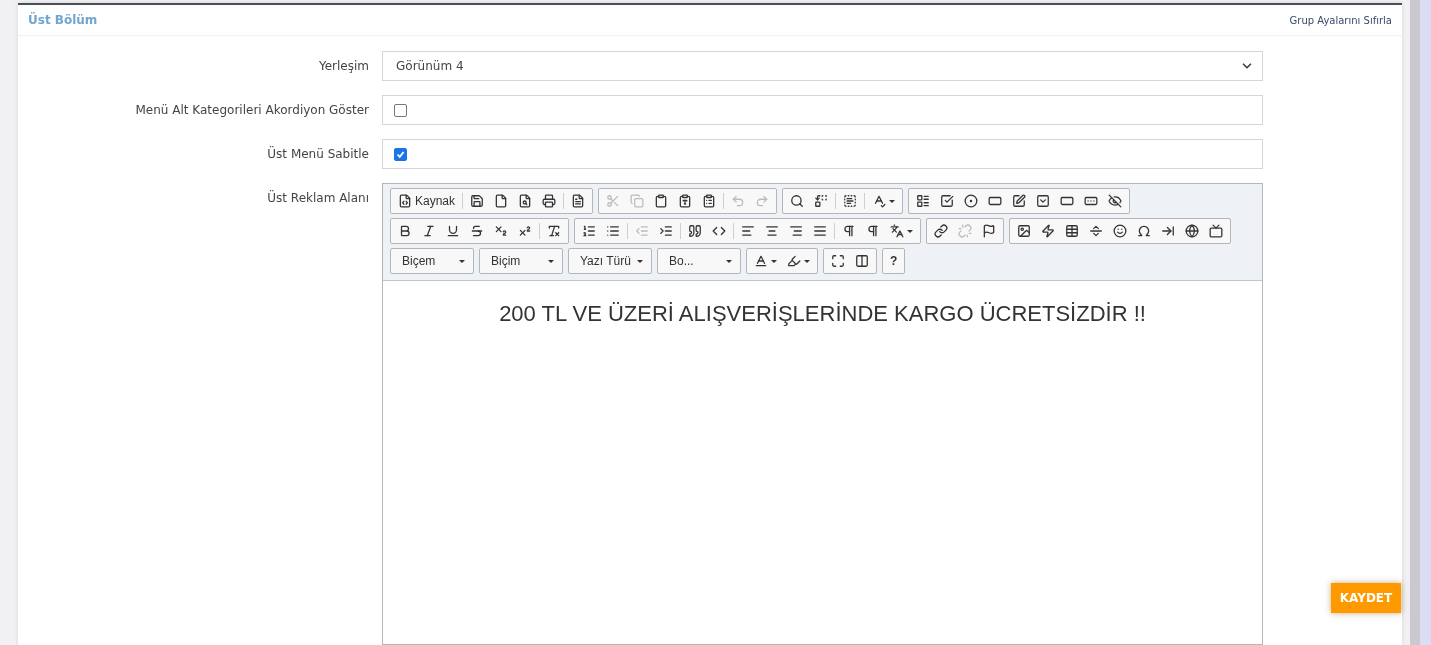 The image size is (1431, 645). I want to click on field-label: Üst Menü Sabitle, so click(317, 154).